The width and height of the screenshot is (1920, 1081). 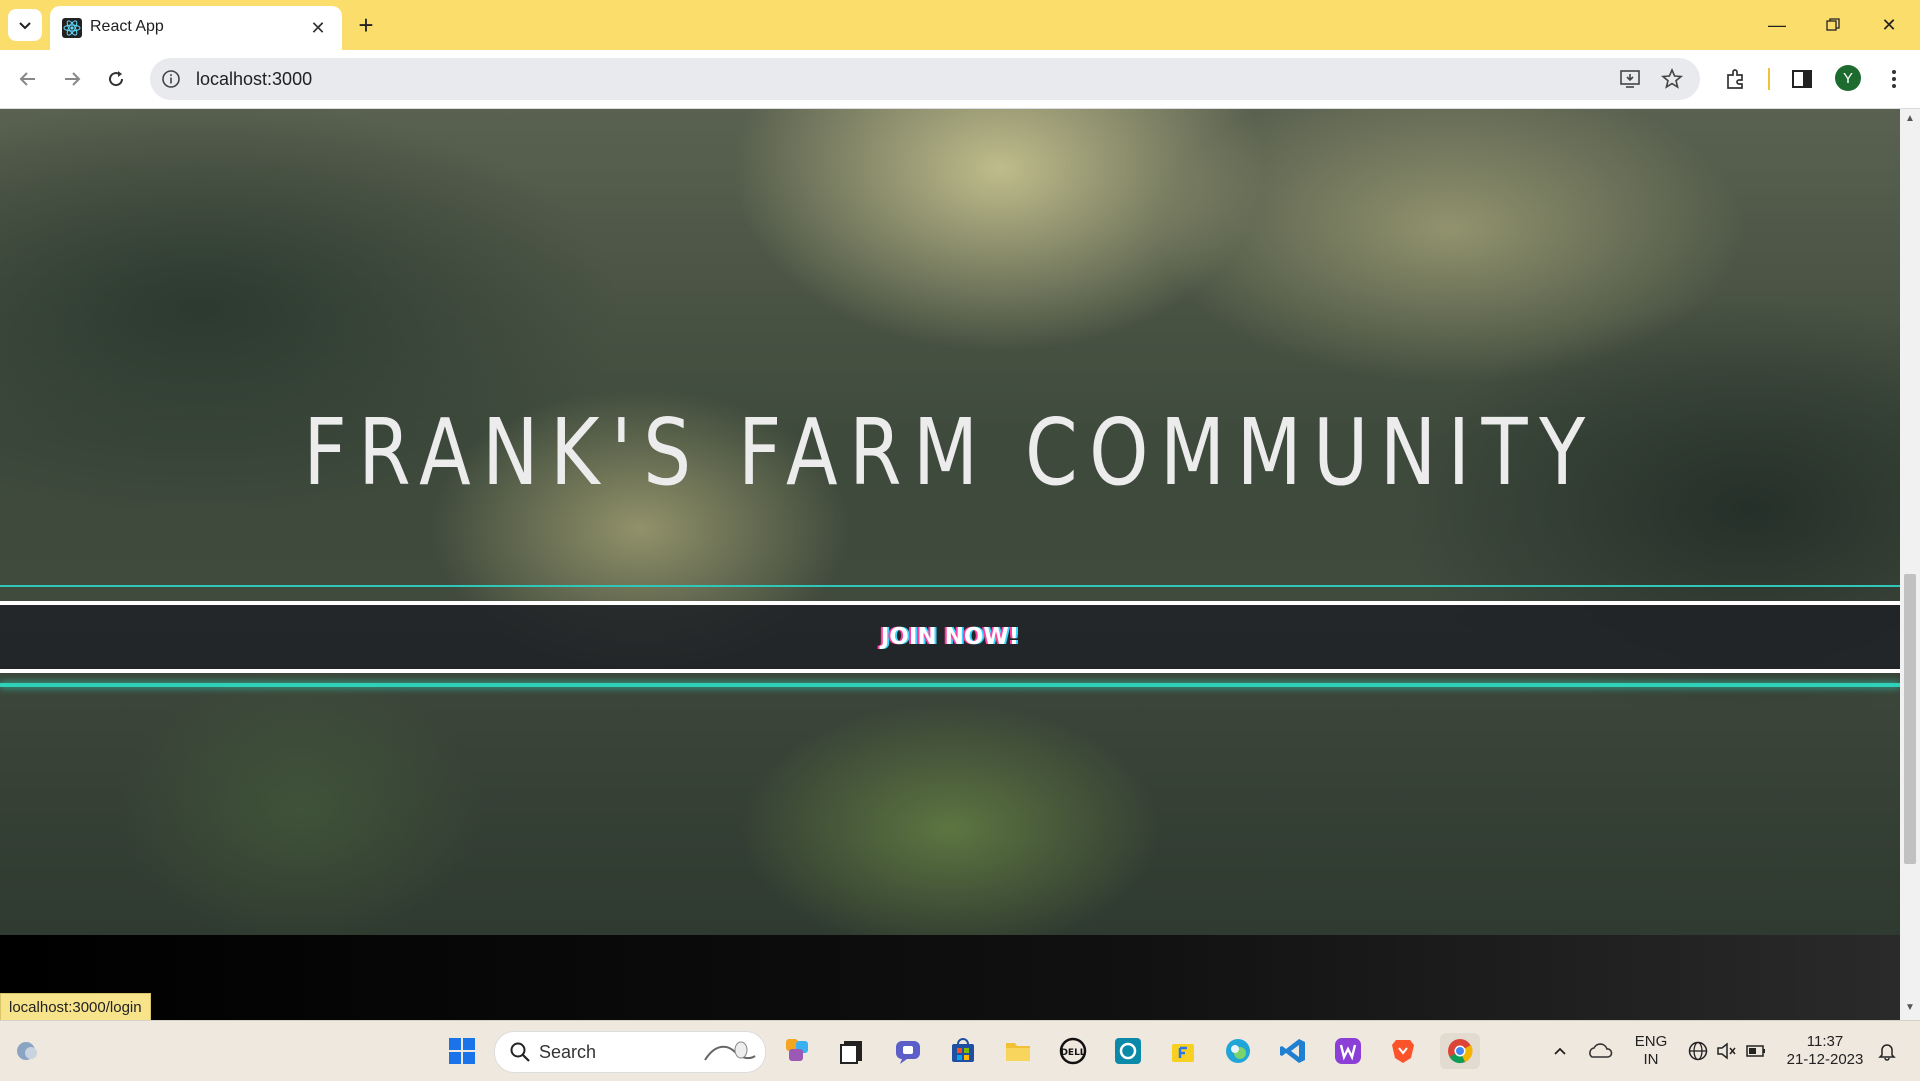 I want to click on forward-button, so click(x=72, y=79).